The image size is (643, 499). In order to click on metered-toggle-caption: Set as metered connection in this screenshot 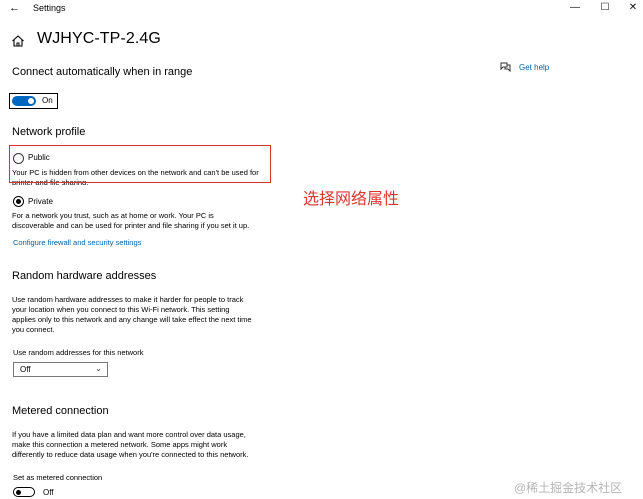, I will do `click(58, 477)`.